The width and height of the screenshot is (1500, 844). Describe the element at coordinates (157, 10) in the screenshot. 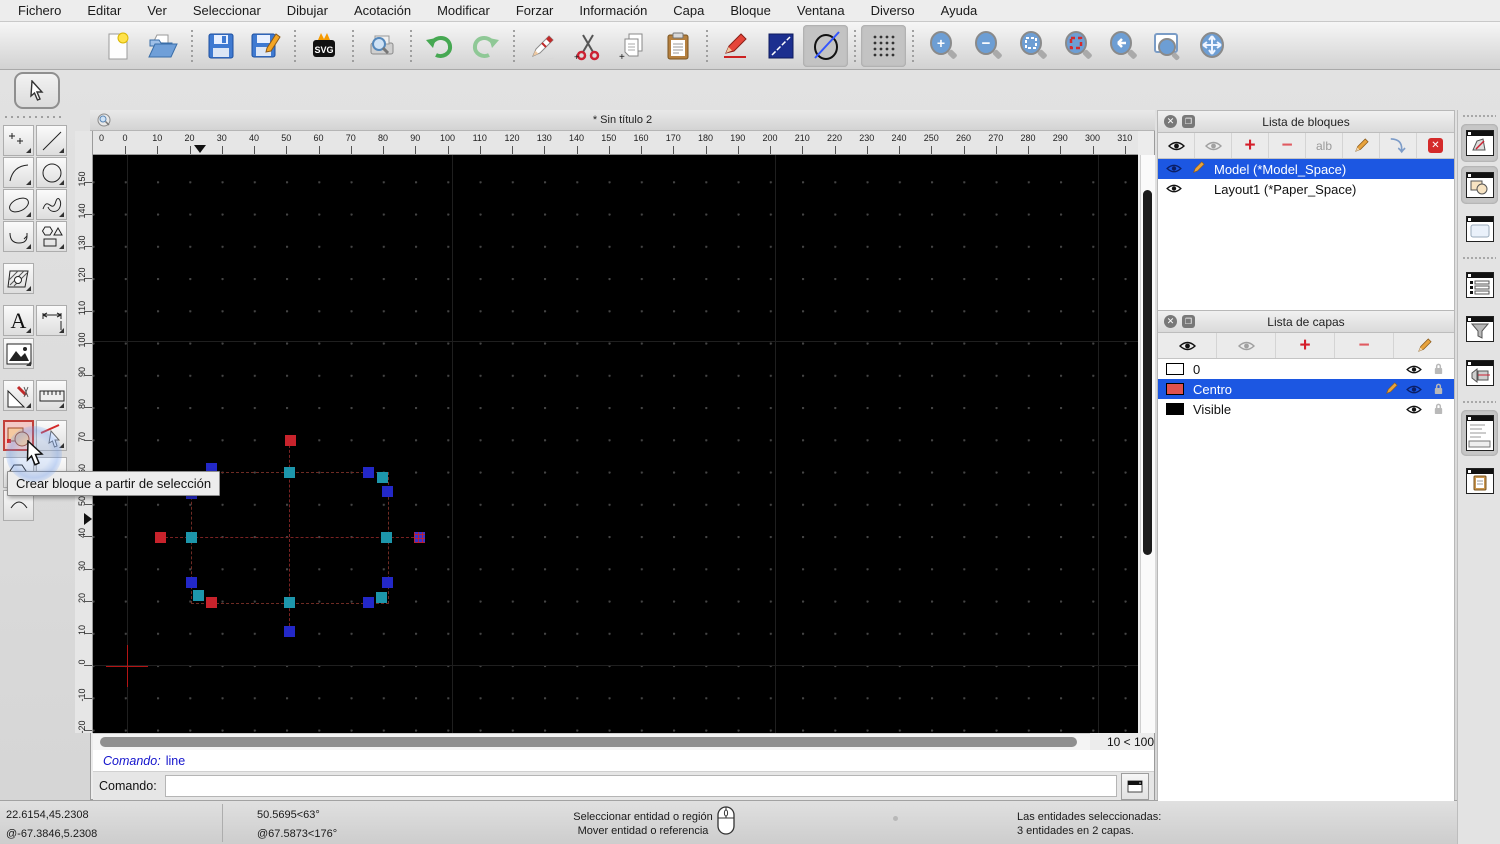

I see `menu-item-ver: Ver` at that location.